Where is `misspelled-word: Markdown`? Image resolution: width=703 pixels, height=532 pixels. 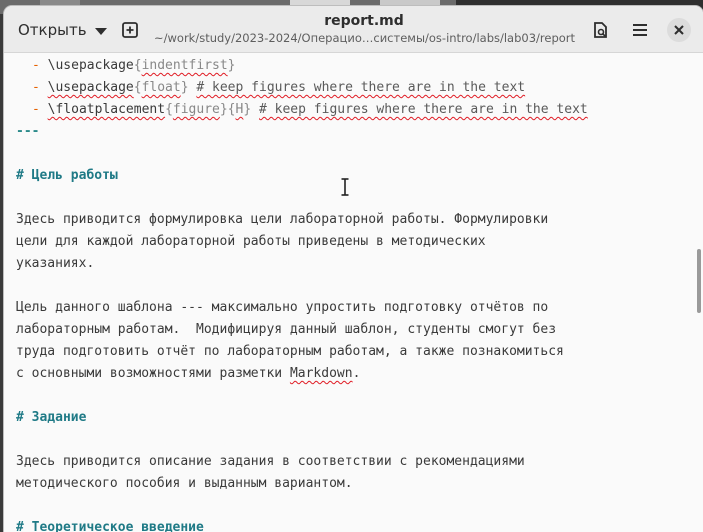
misspelled-word: Markdown is located at coordinates (321, 373).